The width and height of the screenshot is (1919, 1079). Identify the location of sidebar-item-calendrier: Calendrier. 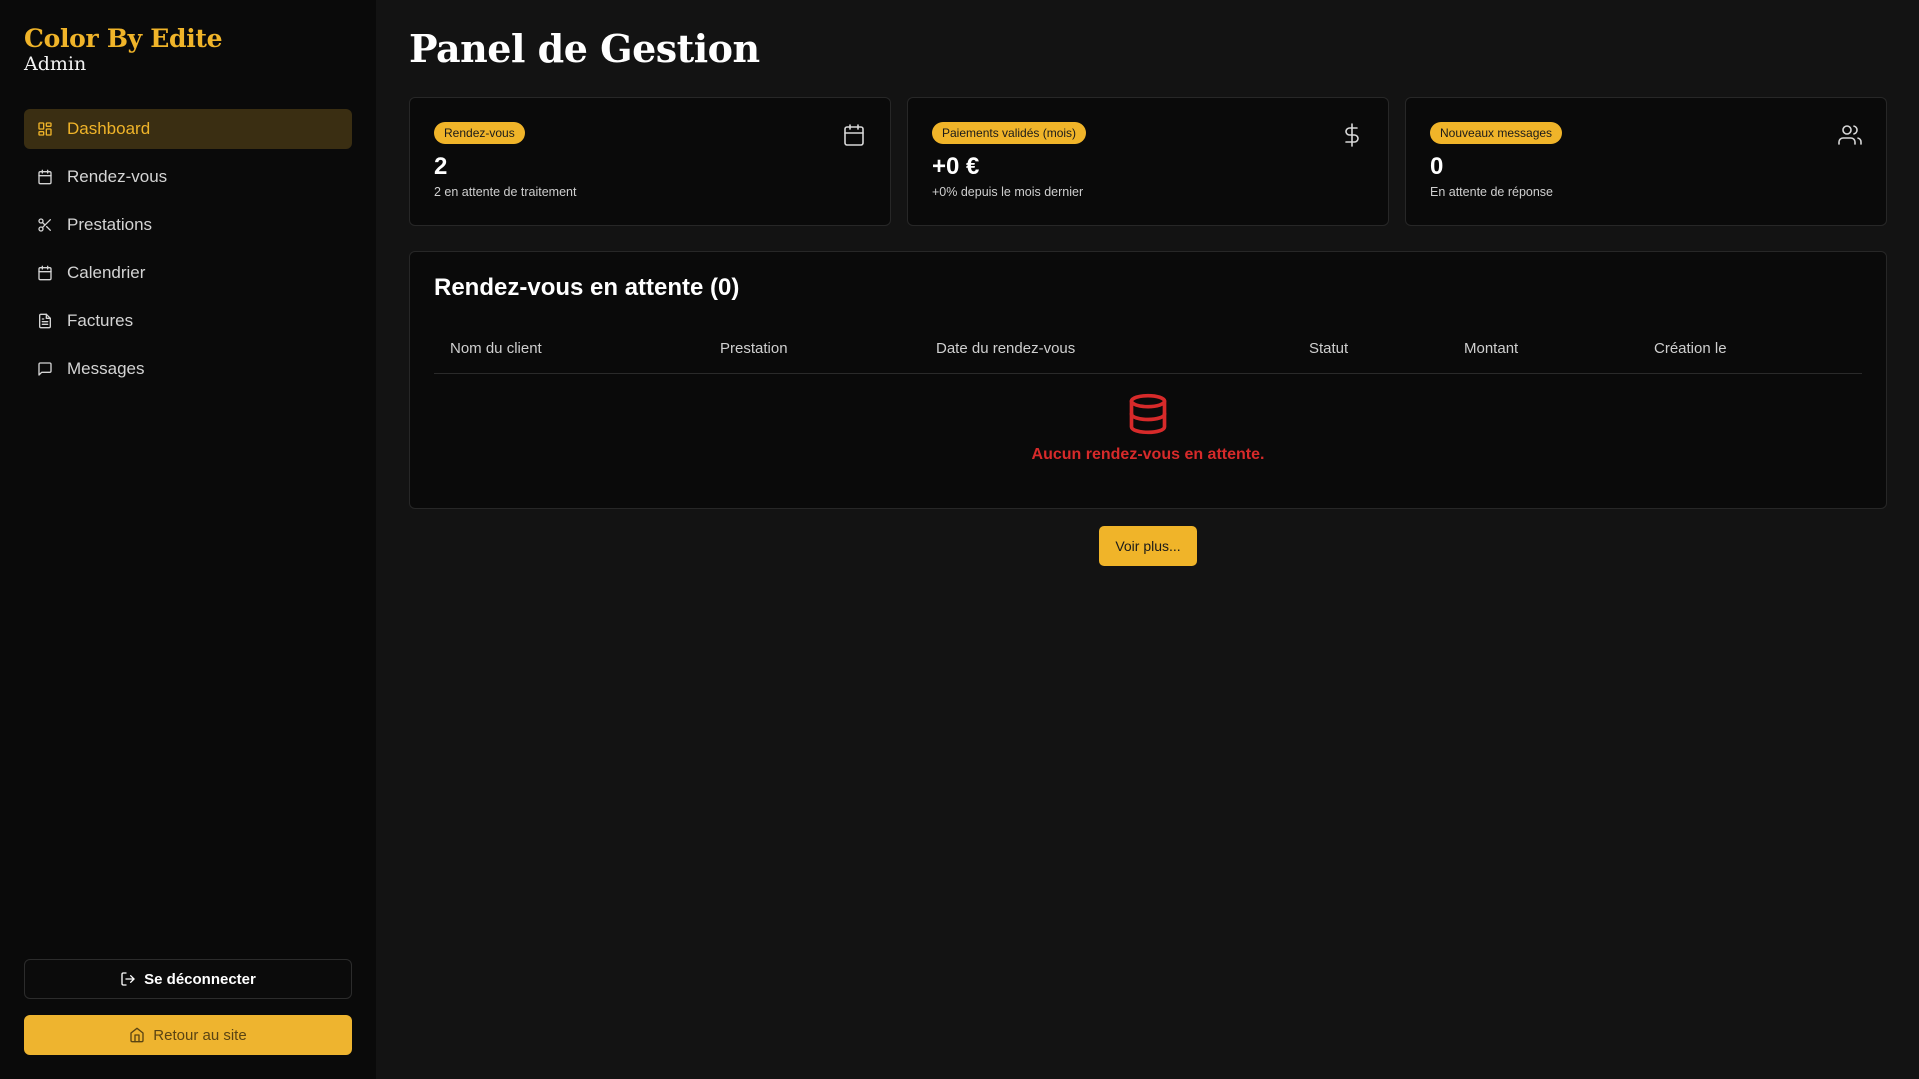
(188, 273).